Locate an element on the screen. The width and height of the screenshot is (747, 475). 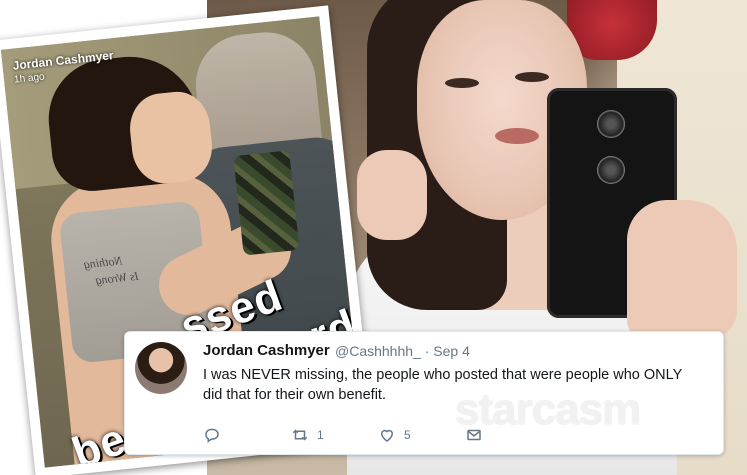
lips is located at coordinates (517, 136).